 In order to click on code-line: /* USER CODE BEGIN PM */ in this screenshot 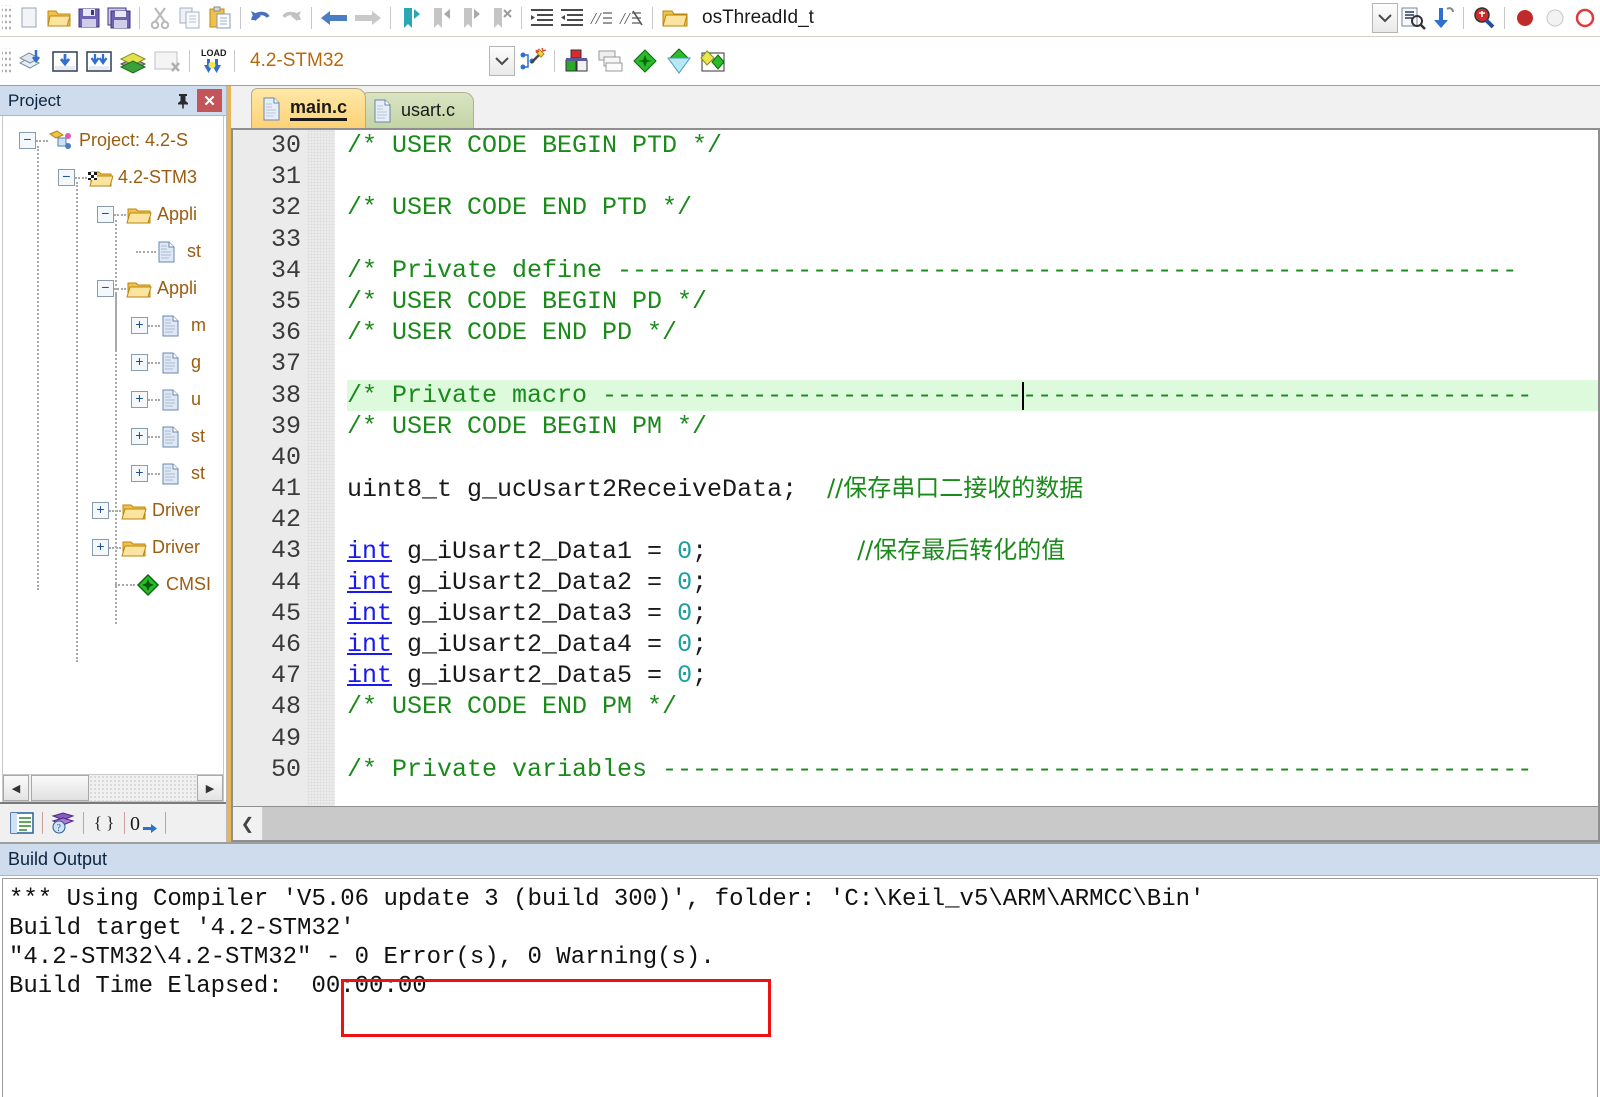, I will do `click(972, 426)`.